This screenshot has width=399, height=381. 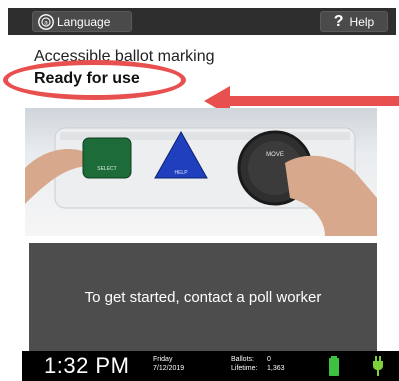 I want to click on move-dial-label: MOVE, so click(x=275, y=155).